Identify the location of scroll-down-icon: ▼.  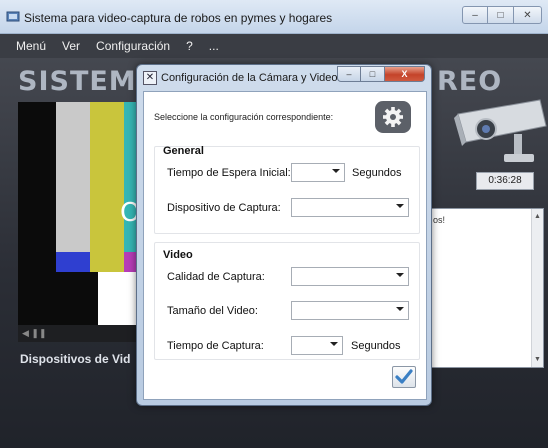
(537, 359).